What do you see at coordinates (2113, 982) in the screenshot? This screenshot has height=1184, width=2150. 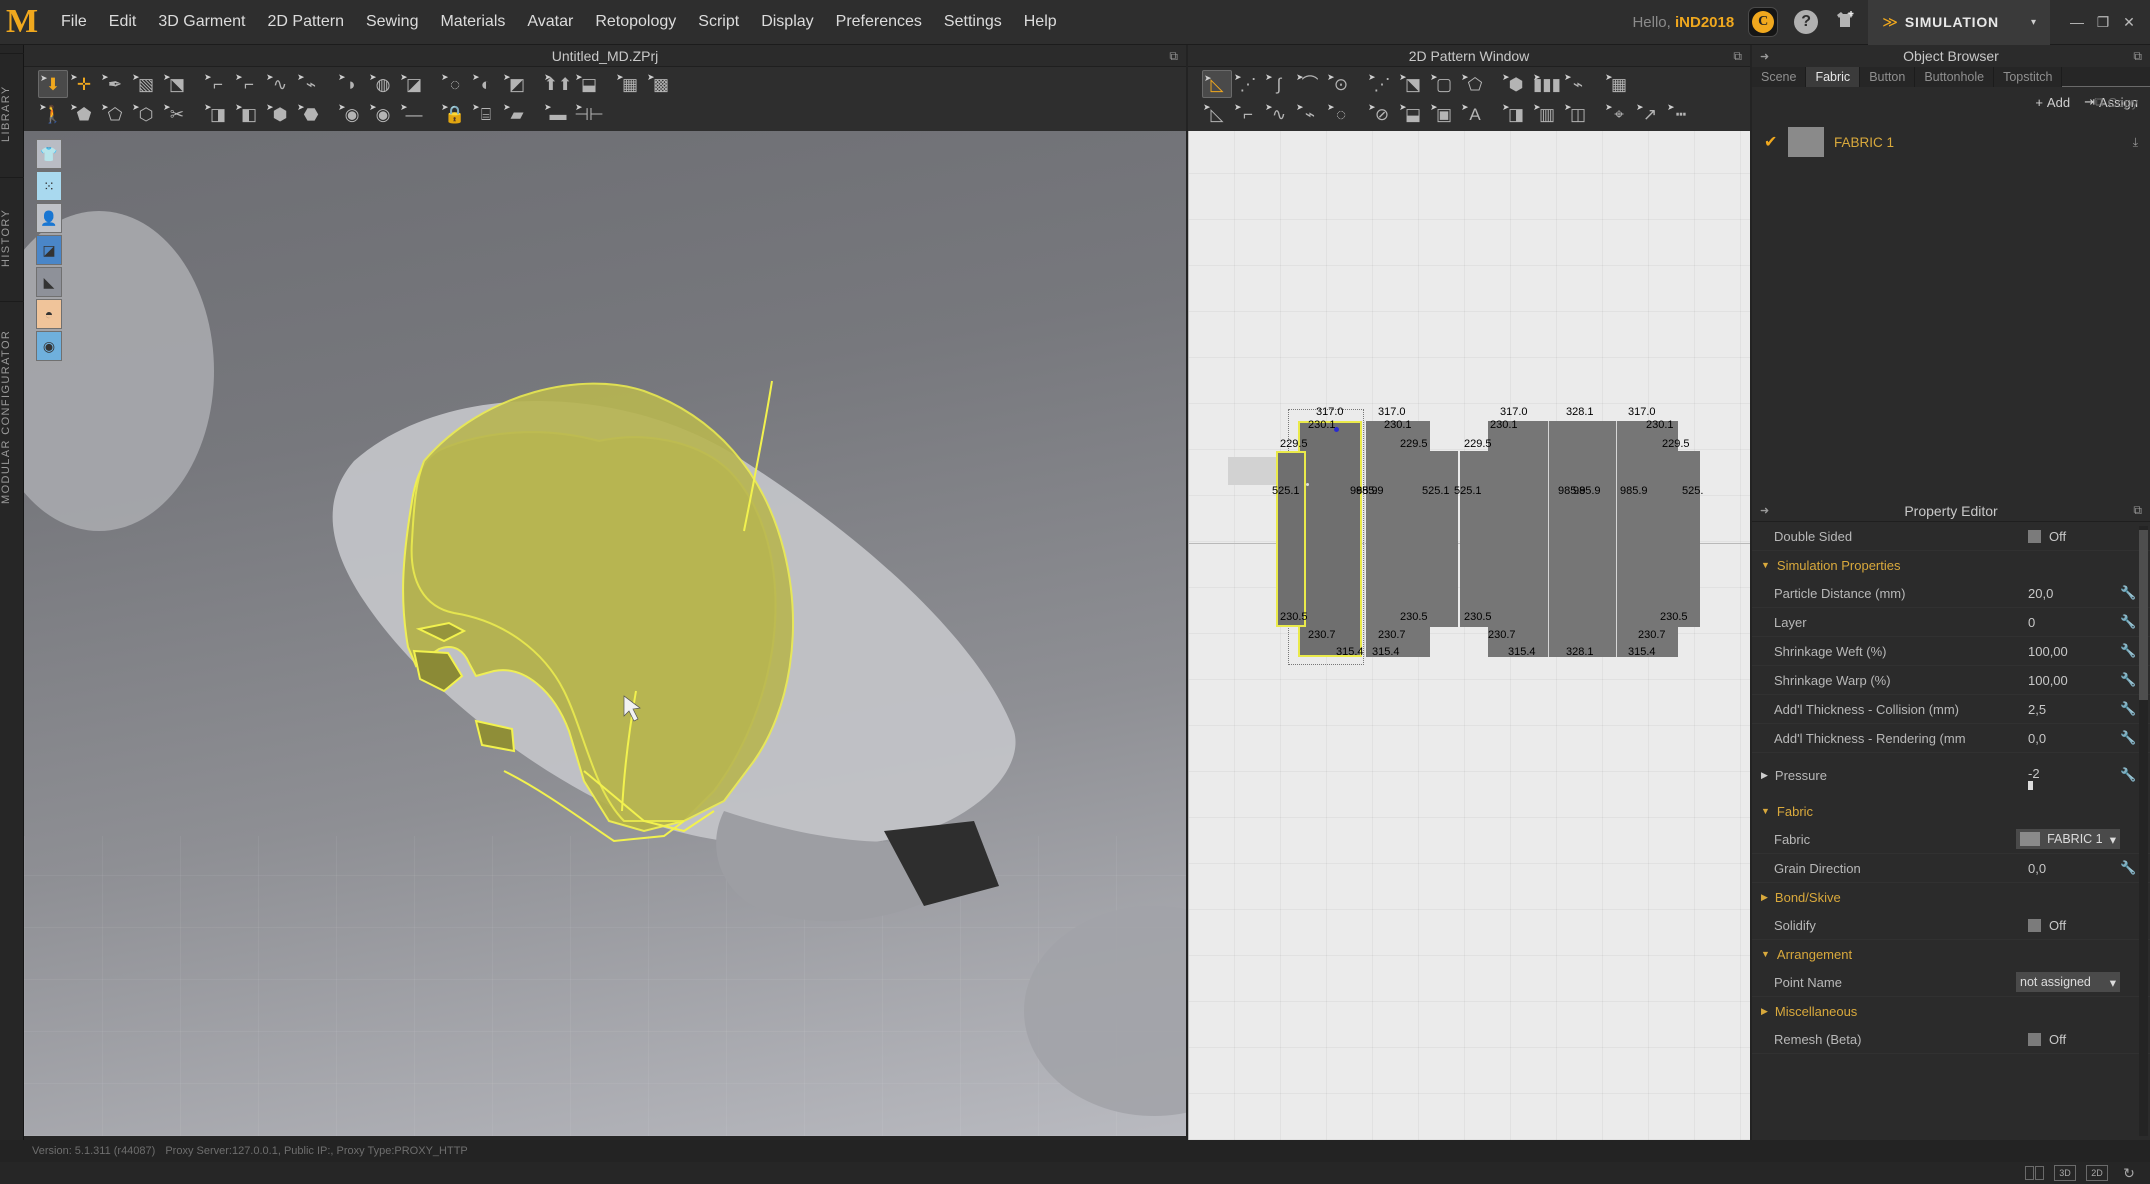 I see `chevron-down-icon-2: ▾` at bounding box center [2113, 982].